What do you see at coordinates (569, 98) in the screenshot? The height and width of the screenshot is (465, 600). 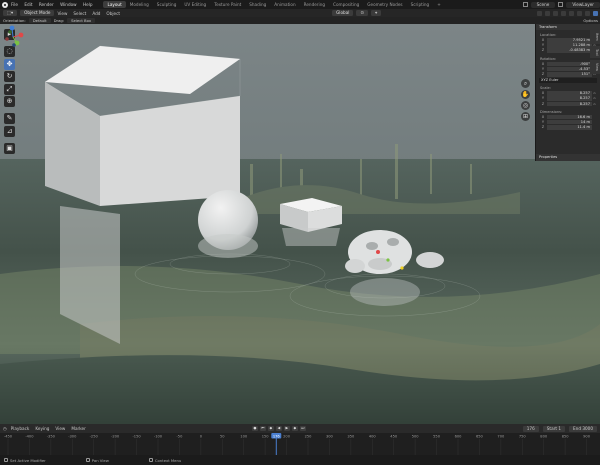 I see `scale-y-field: 8.257` at bounding box center [569, 98].